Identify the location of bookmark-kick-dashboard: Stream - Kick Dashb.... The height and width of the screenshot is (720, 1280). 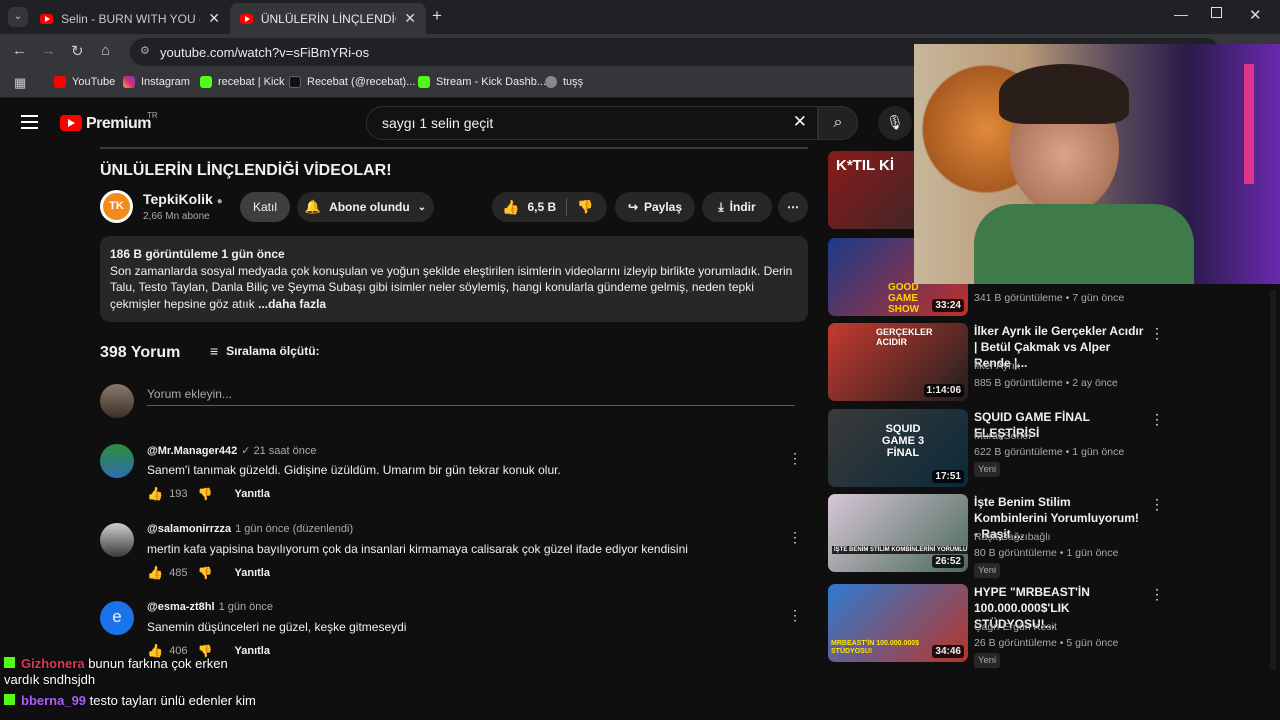
(482, 82).